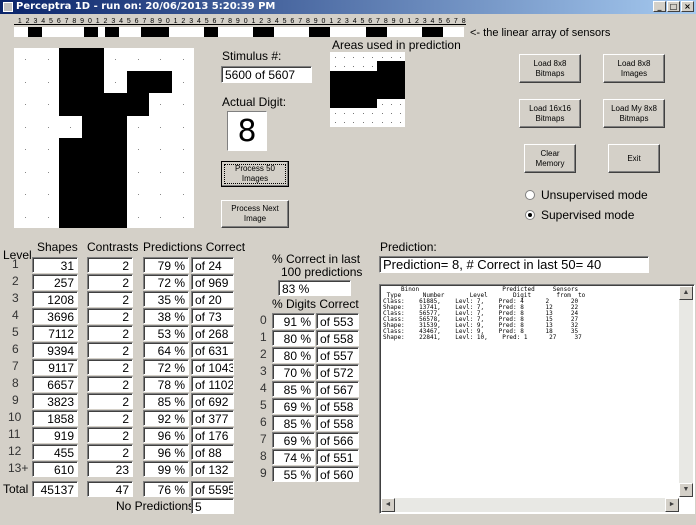  Describe the element at coordinates (15, 264) in the screenshot. I see `level-number: 1` at that location.